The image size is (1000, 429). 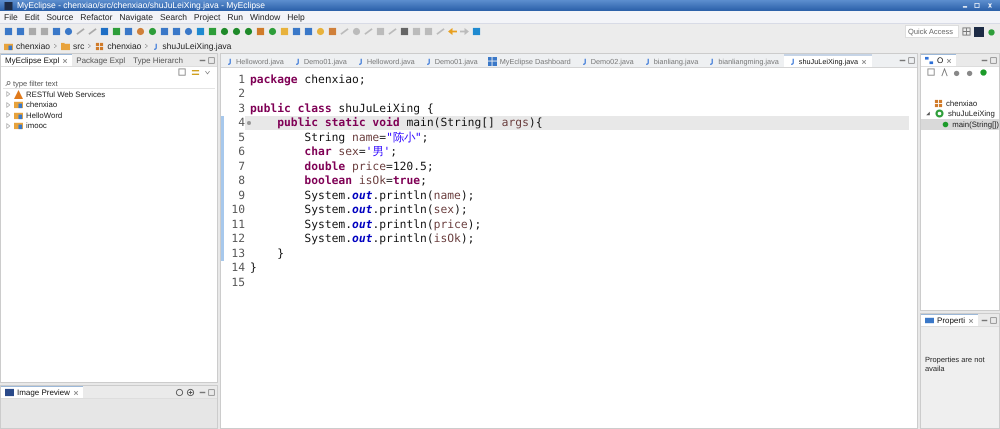 What do you see at coordinates (18, 94) in the screenshot?
I see `warning-icon` at bounding box center [18, 94].